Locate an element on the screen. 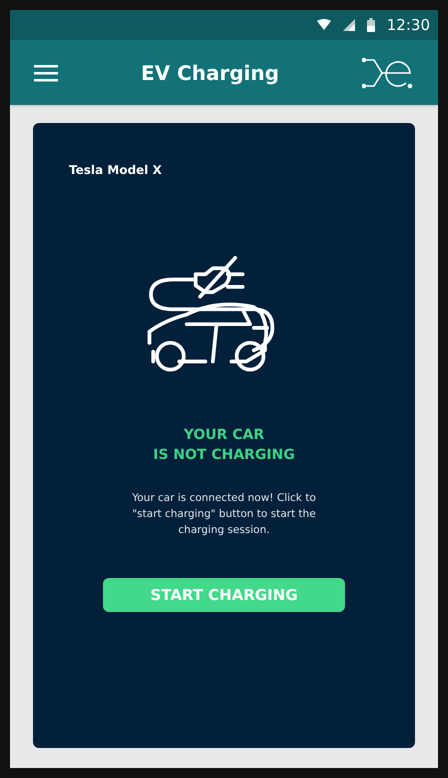 The width and height of the screenshot is (448, 778). charging-status: YOUR CAR IS NOT CHARGING is located at coordinates (224, 445).